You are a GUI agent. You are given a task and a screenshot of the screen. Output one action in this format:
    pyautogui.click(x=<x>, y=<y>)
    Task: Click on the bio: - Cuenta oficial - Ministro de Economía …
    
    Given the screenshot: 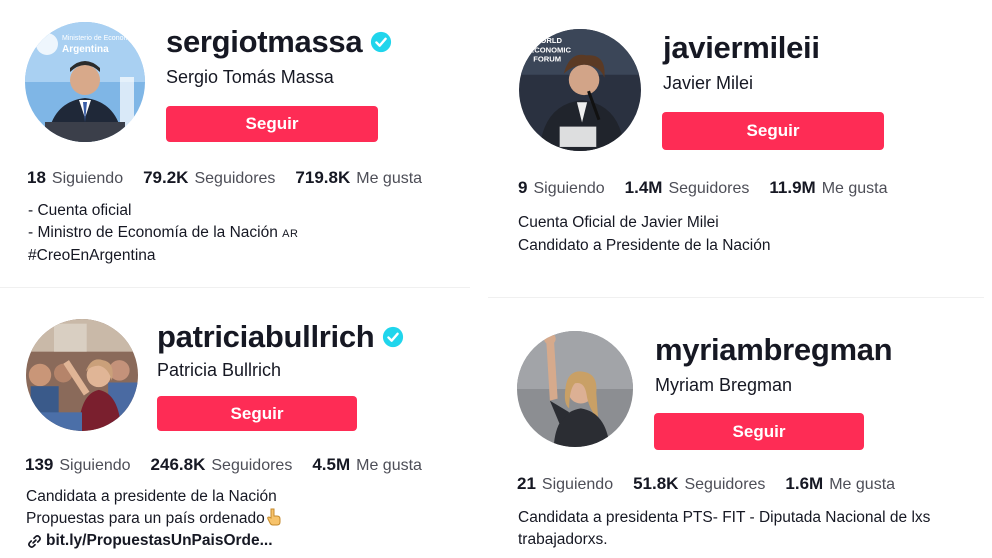 What is the action you would take?
    pyautogui.click(x=163, y=233)
    